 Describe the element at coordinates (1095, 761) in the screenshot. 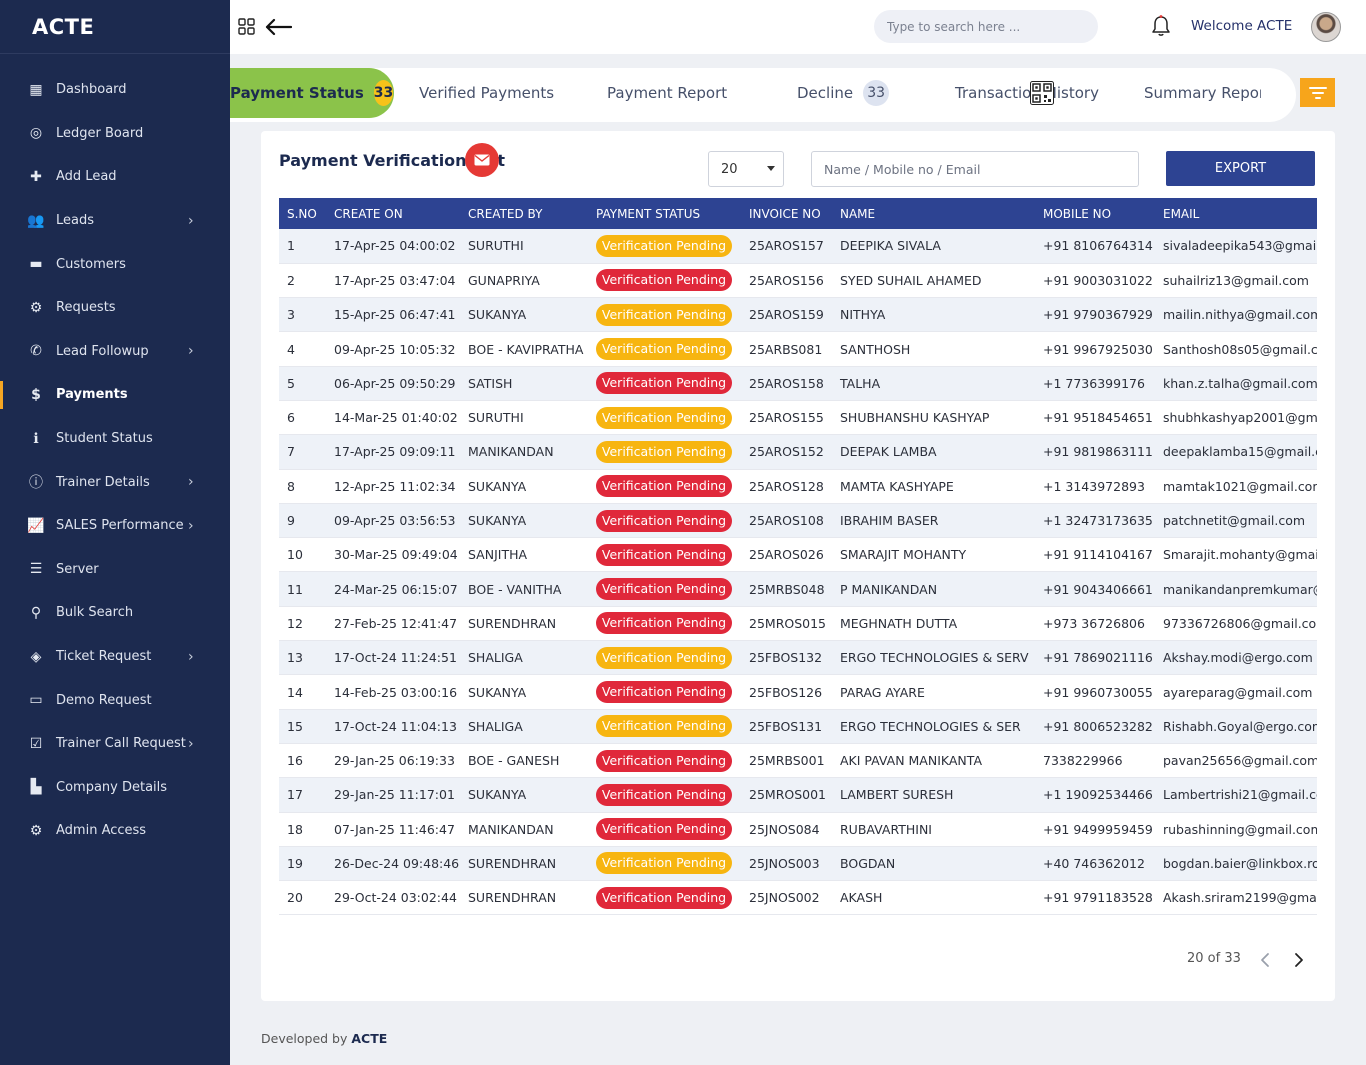

I see `cell-mobile: 7338229966` at that location.